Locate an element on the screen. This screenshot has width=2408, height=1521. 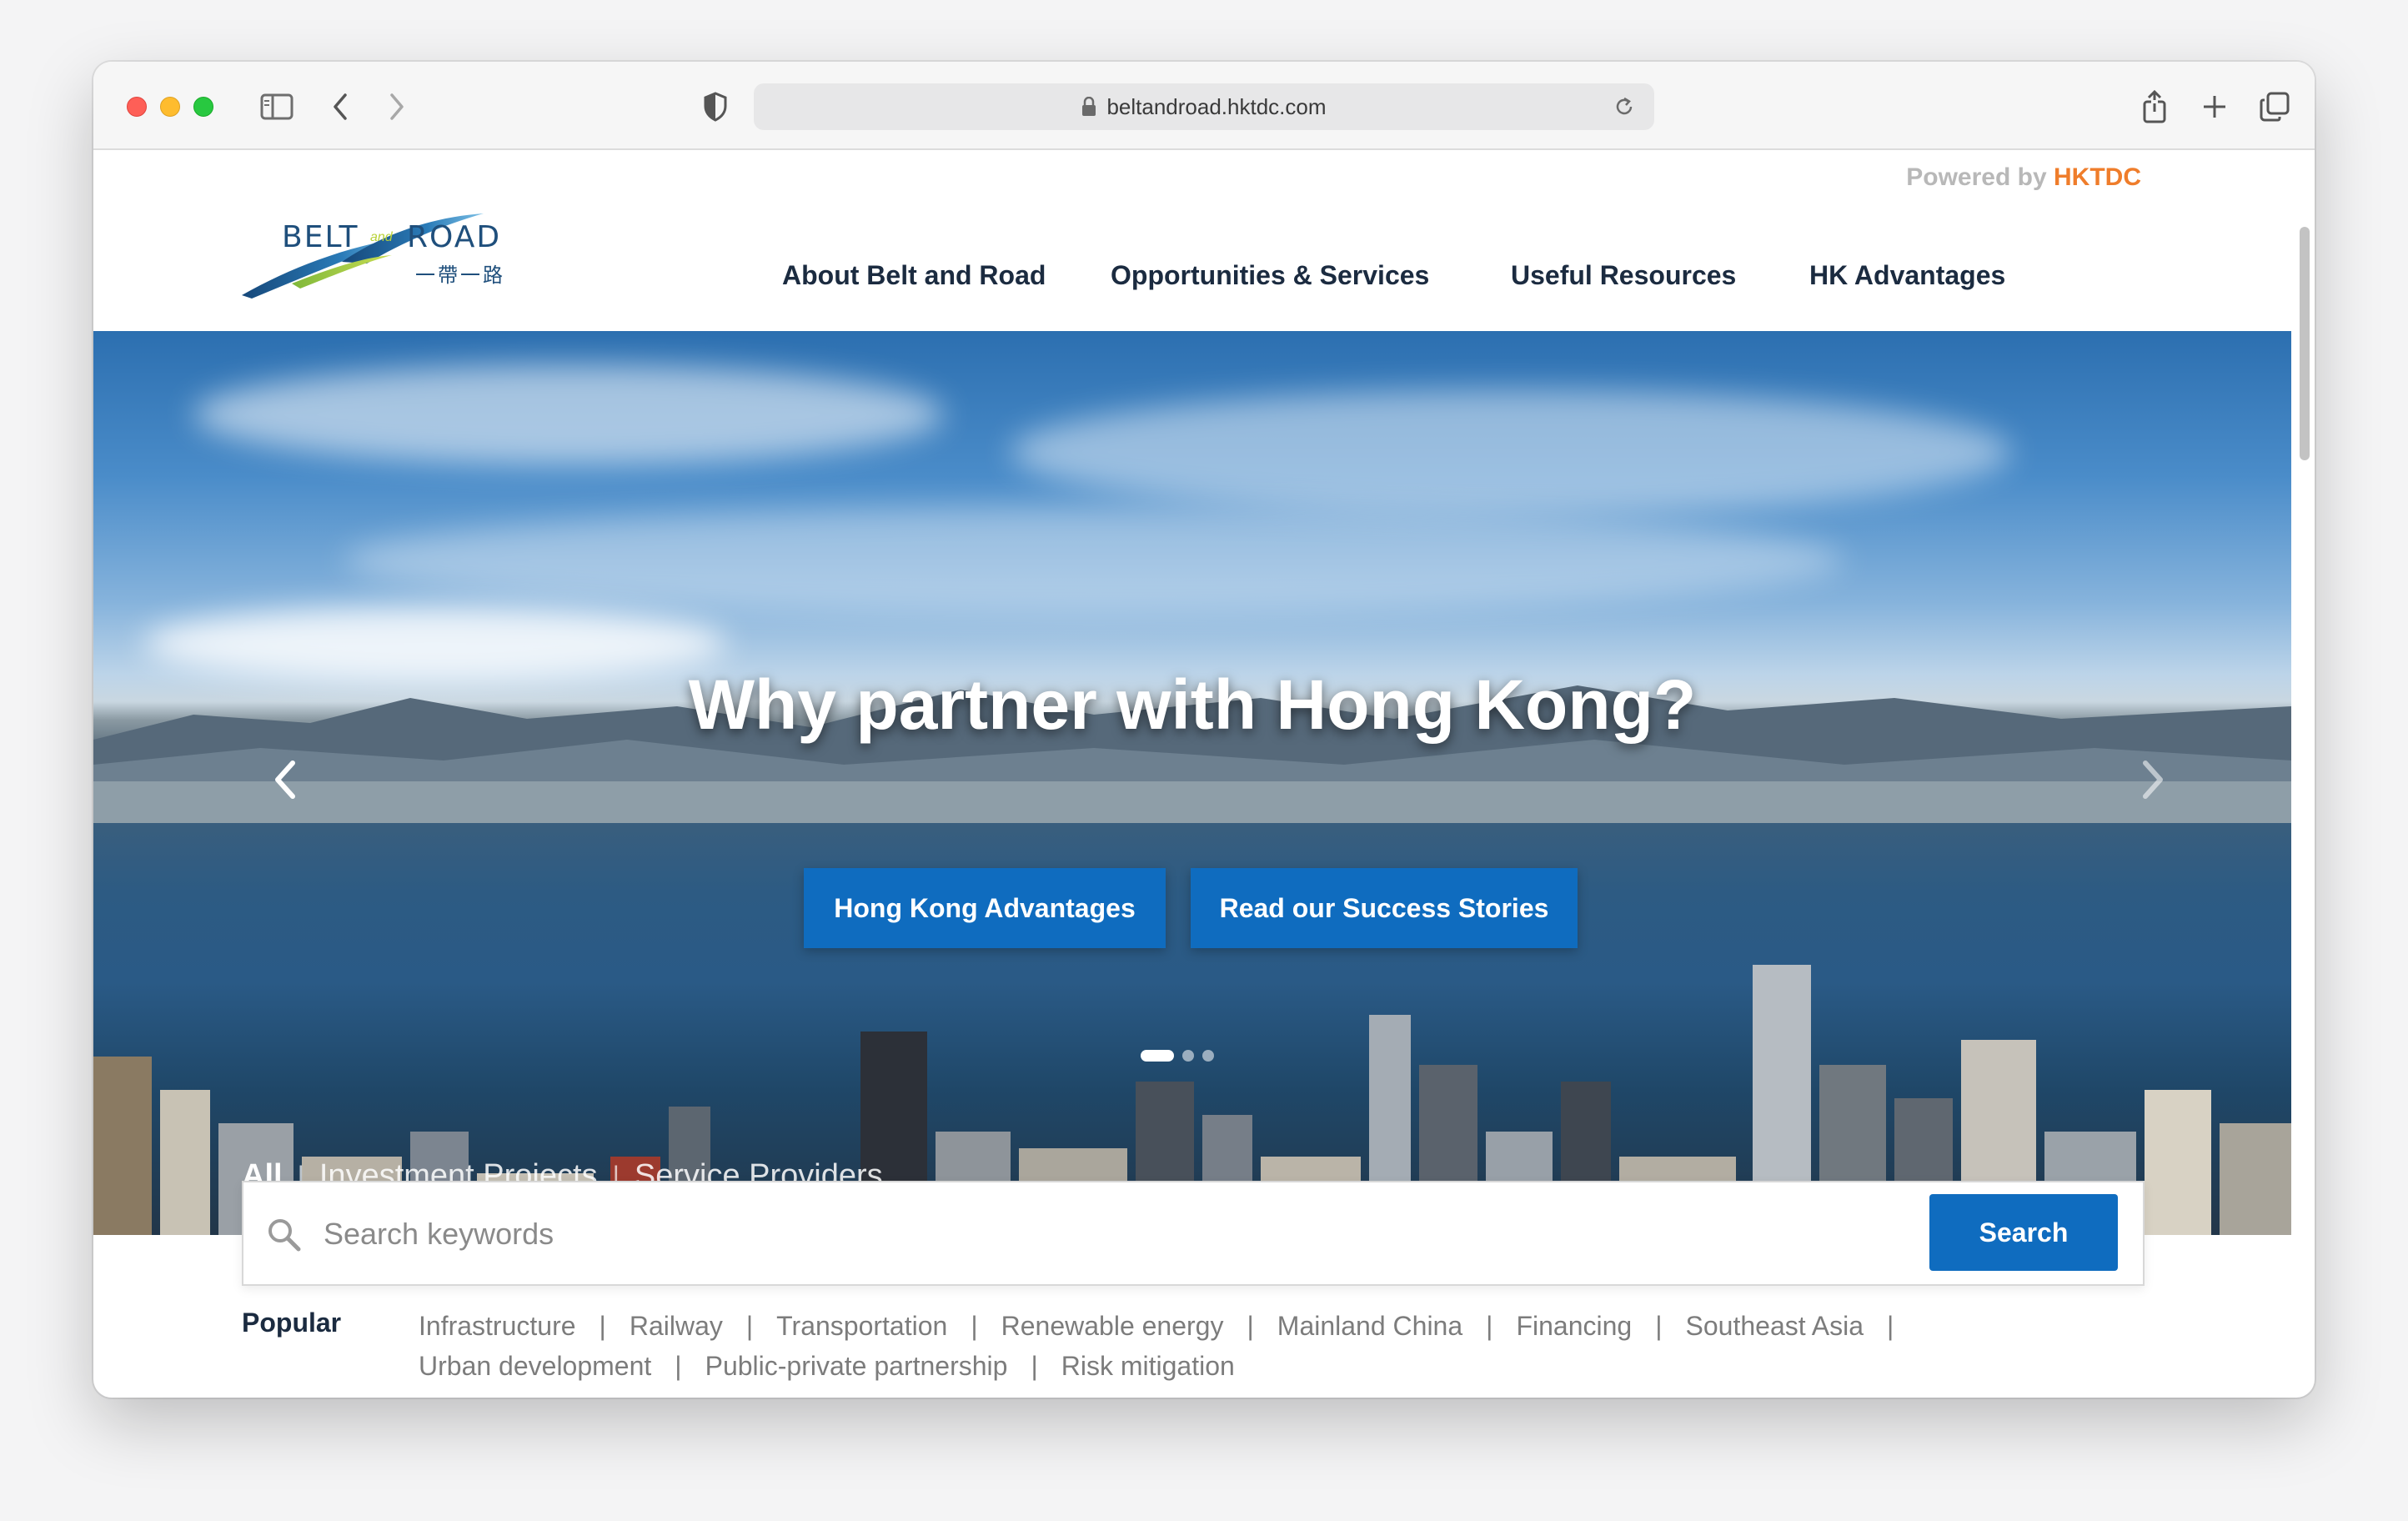
logo-word-belt: BELT is located at coordinates (320, 237).